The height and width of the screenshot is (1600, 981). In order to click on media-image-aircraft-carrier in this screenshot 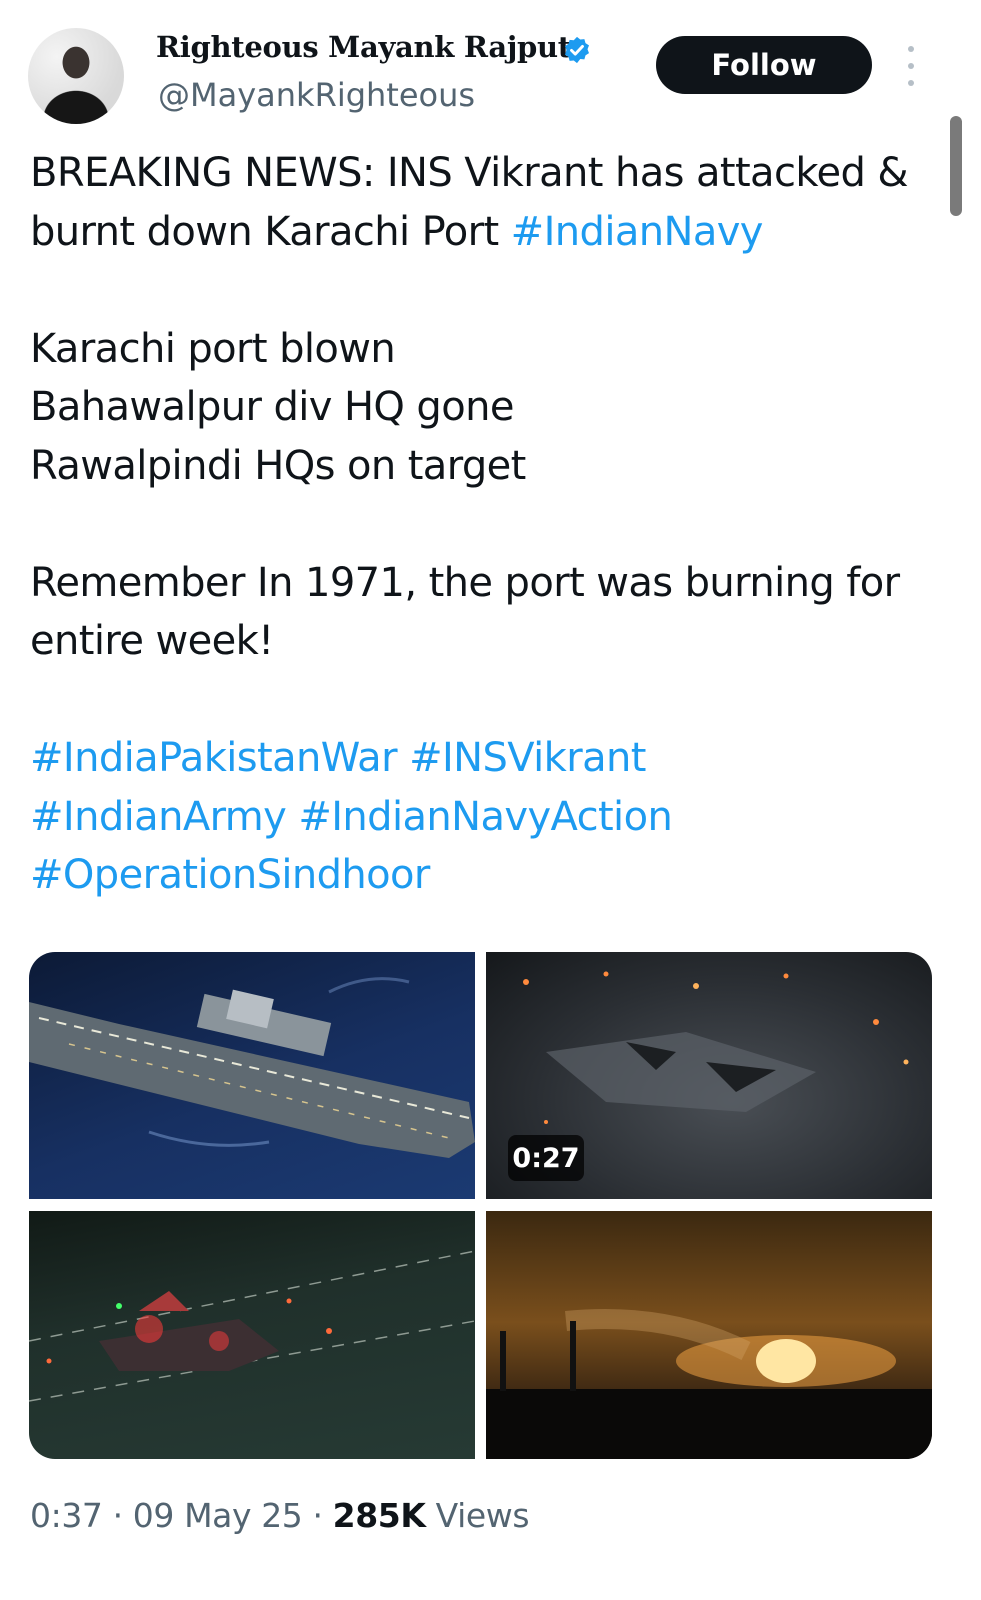, I will do `click(252, 1075)`.